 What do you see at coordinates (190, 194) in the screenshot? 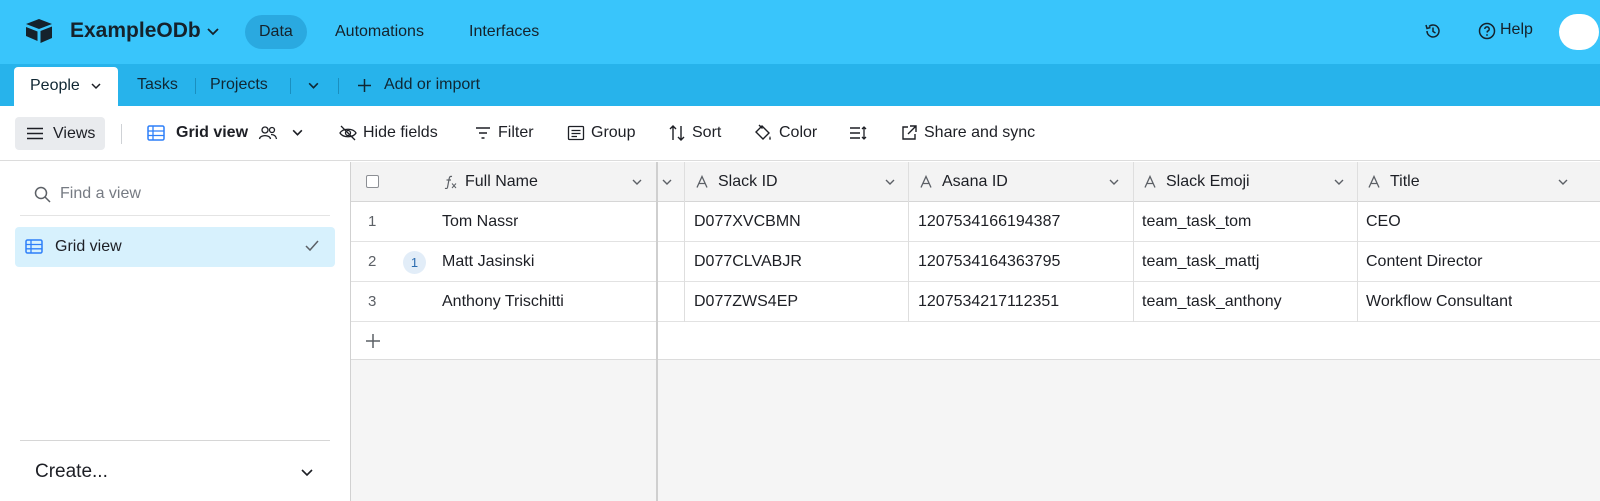
I see `find-view-input` at bounding box center [190, 194].